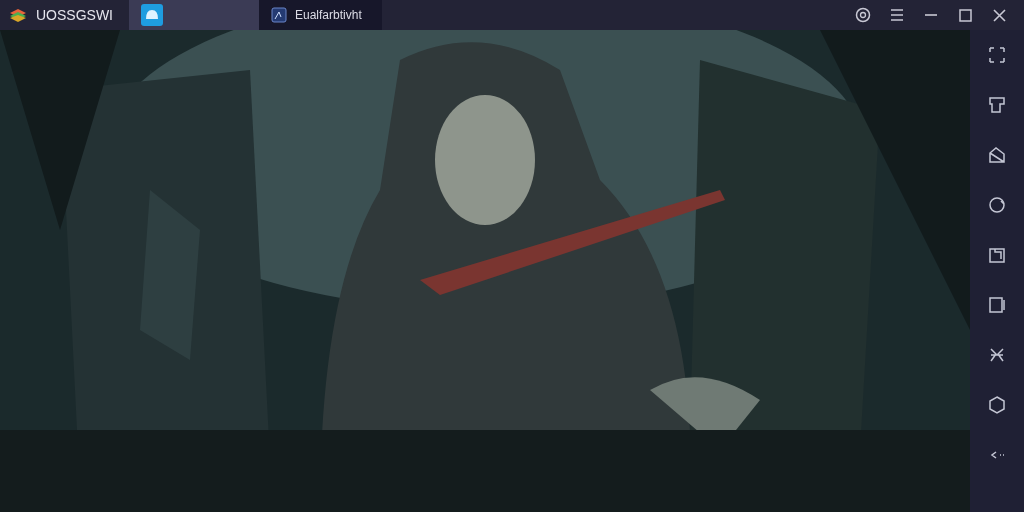  What do you see at coordinates (74, 15) in the screenshot?
I see `app-title: UOSSGSWI` at bounding box center [74, 15].